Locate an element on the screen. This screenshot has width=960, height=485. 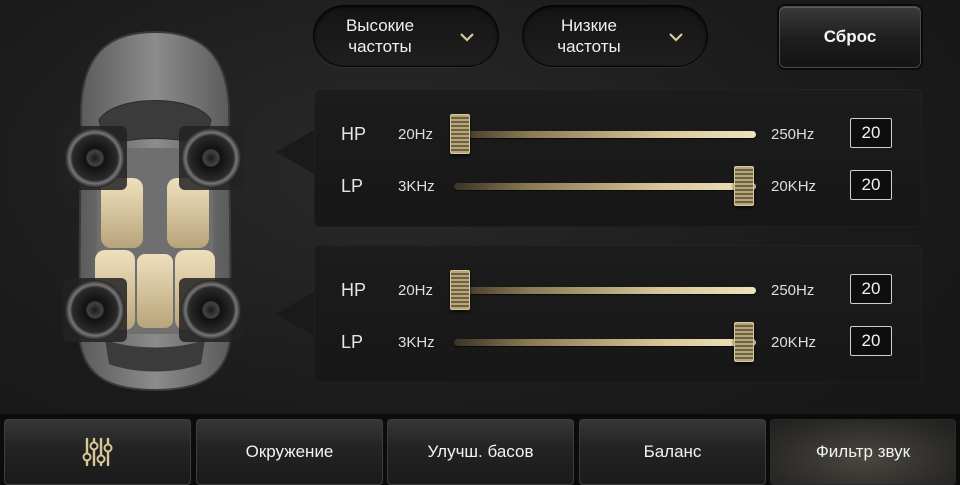
tab-sound-filter: Фильтр звук is located at coordinates (863, 452).